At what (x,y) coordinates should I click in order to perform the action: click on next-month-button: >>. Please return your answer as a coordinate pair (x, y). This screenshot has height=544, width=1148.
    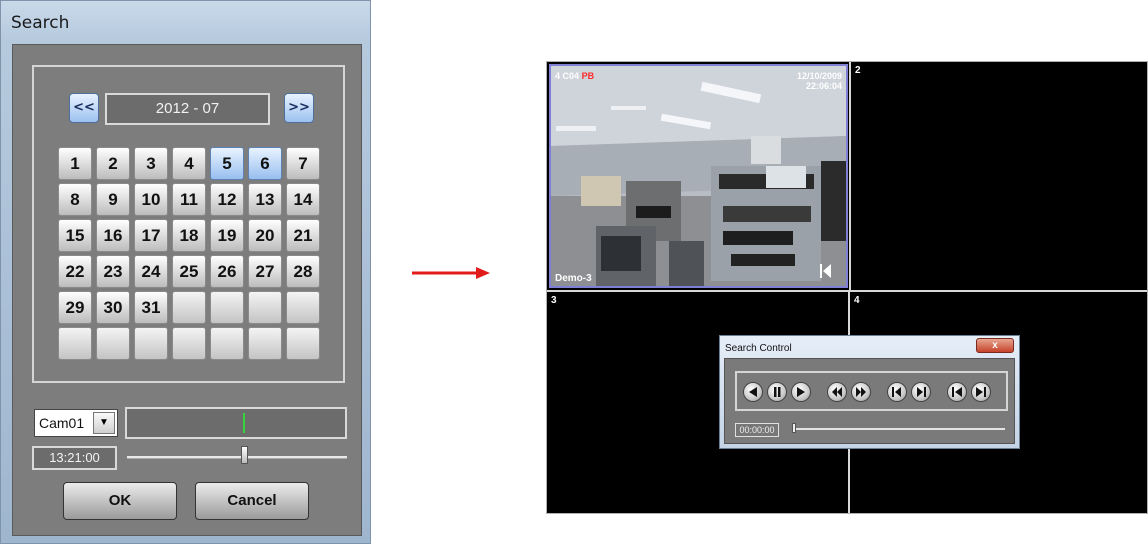
    Looking at the image, I should click on (299, 108).